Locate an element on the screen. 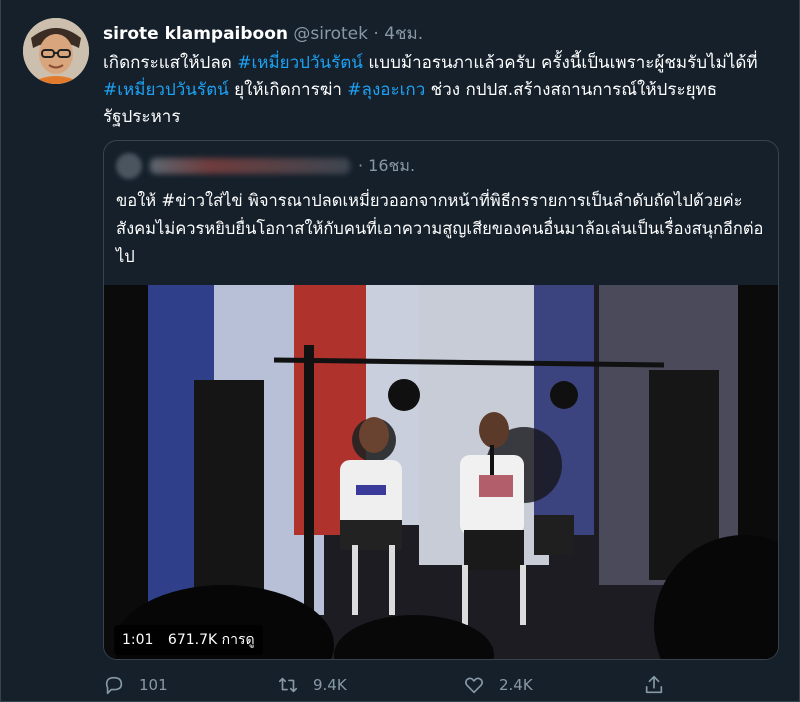 The width and height of the screenshot is (800, 702). tweet-header: sirote klampaiboon @sirotek · 4ชม. is located at coordinates (263, 33).